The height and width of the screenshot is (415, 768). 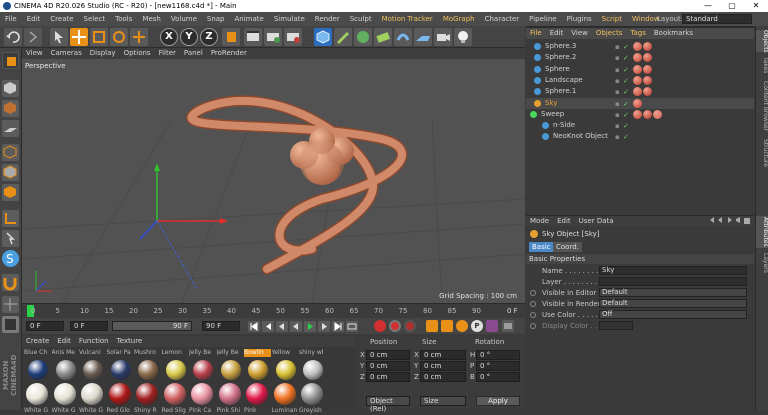 I want to click on loop-icon, so click(x=352, y=326).